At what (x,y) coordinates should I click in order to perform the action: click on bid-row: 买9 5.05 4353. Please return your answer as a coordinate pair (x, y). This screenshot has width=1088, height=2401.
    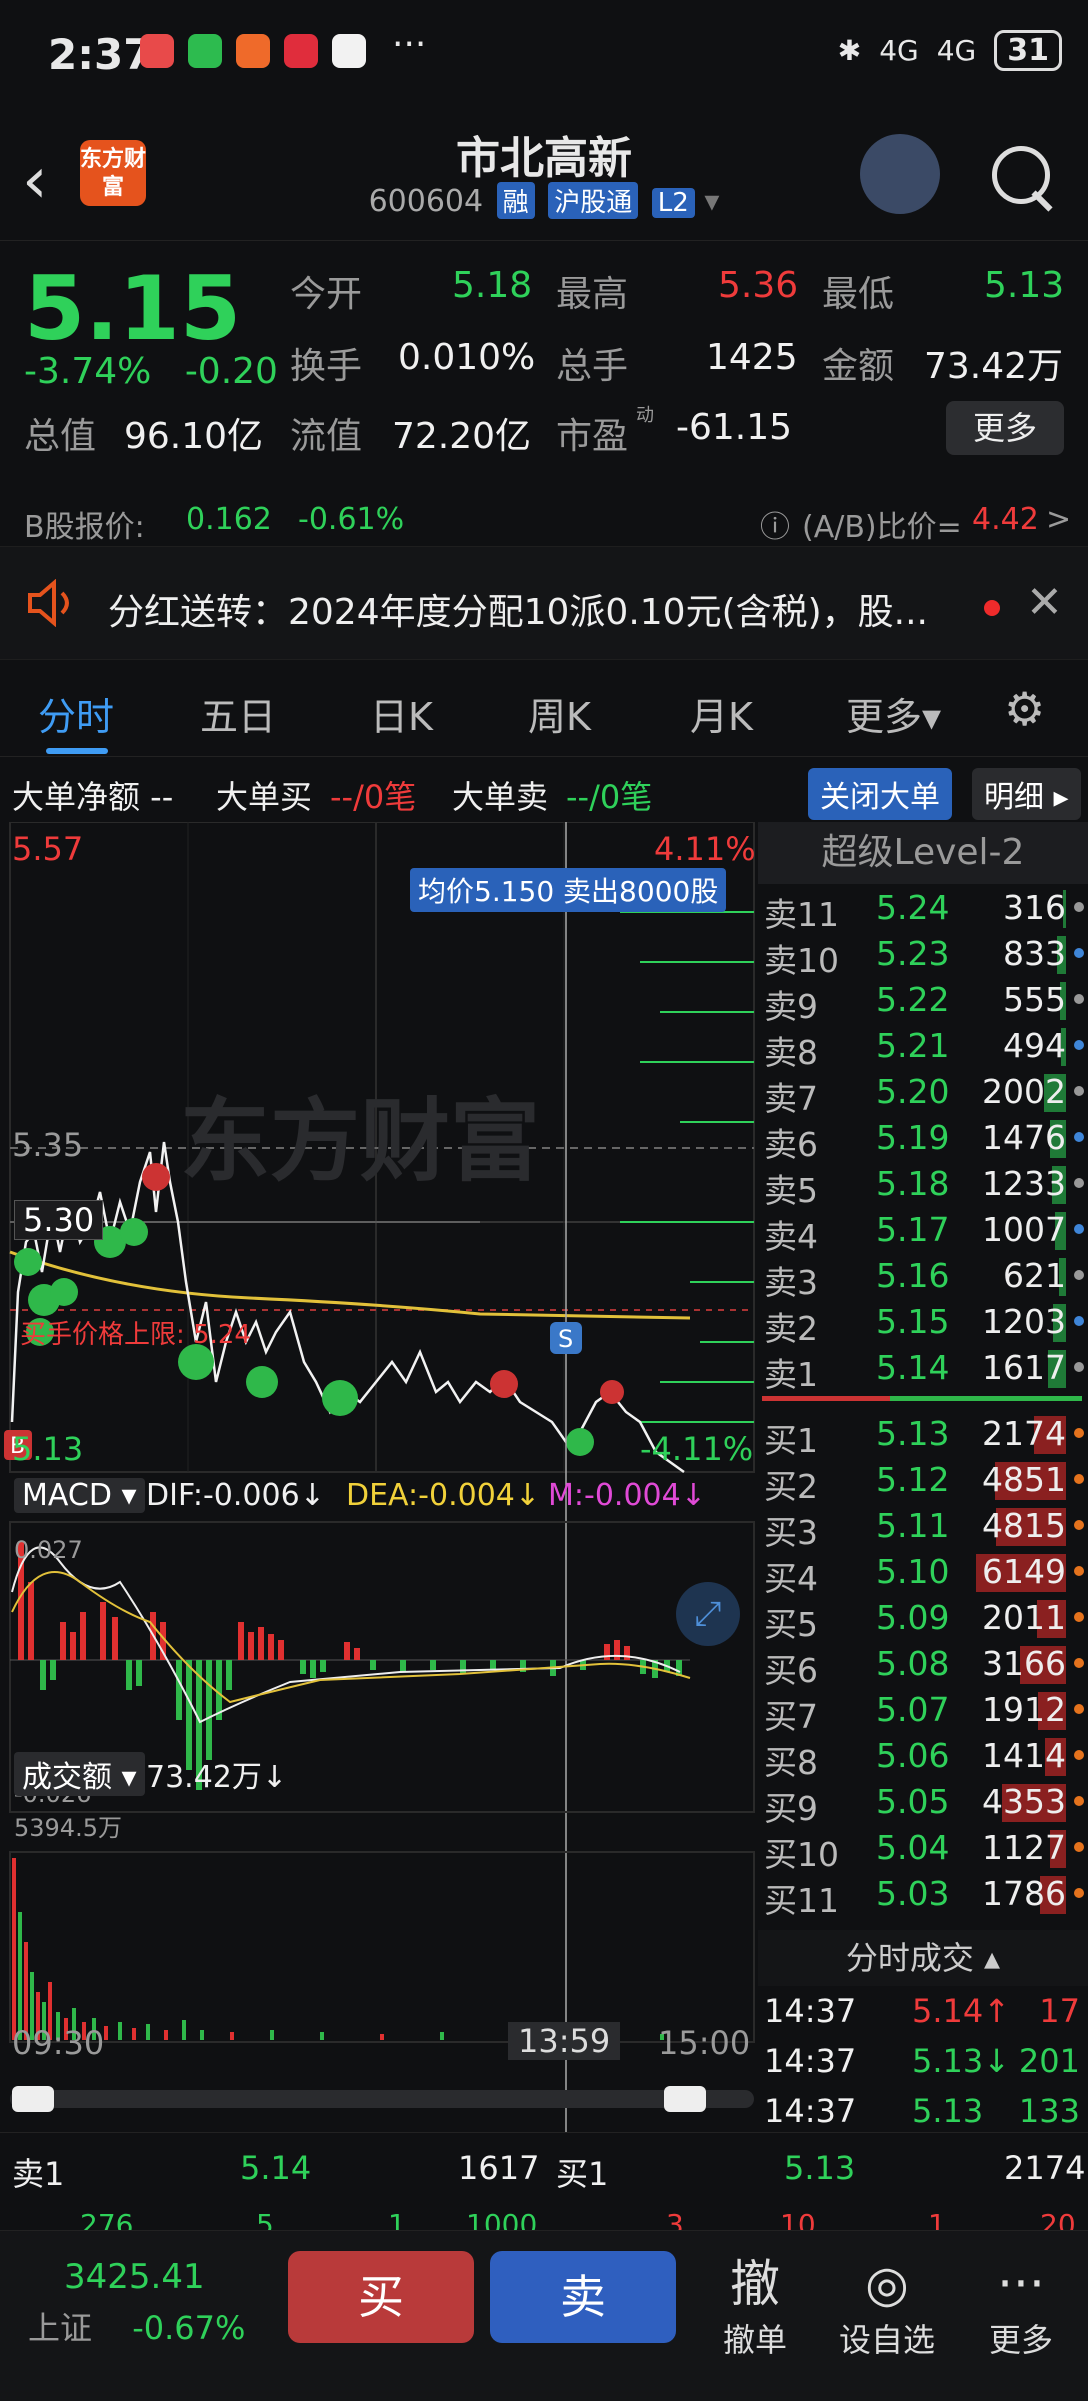
    Looking at the image, I should click on (923, 1803).